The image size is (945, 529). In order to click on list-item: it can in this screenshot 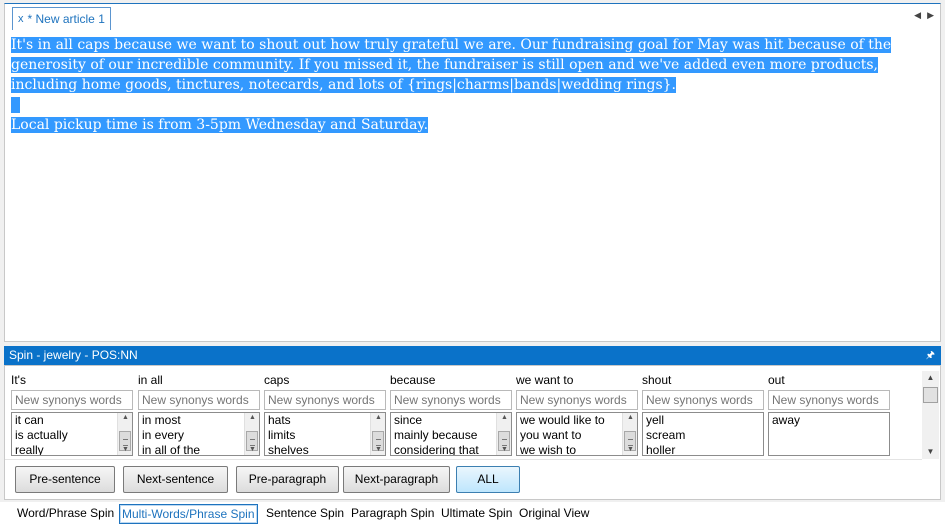, I will do `click(72, 420)`.